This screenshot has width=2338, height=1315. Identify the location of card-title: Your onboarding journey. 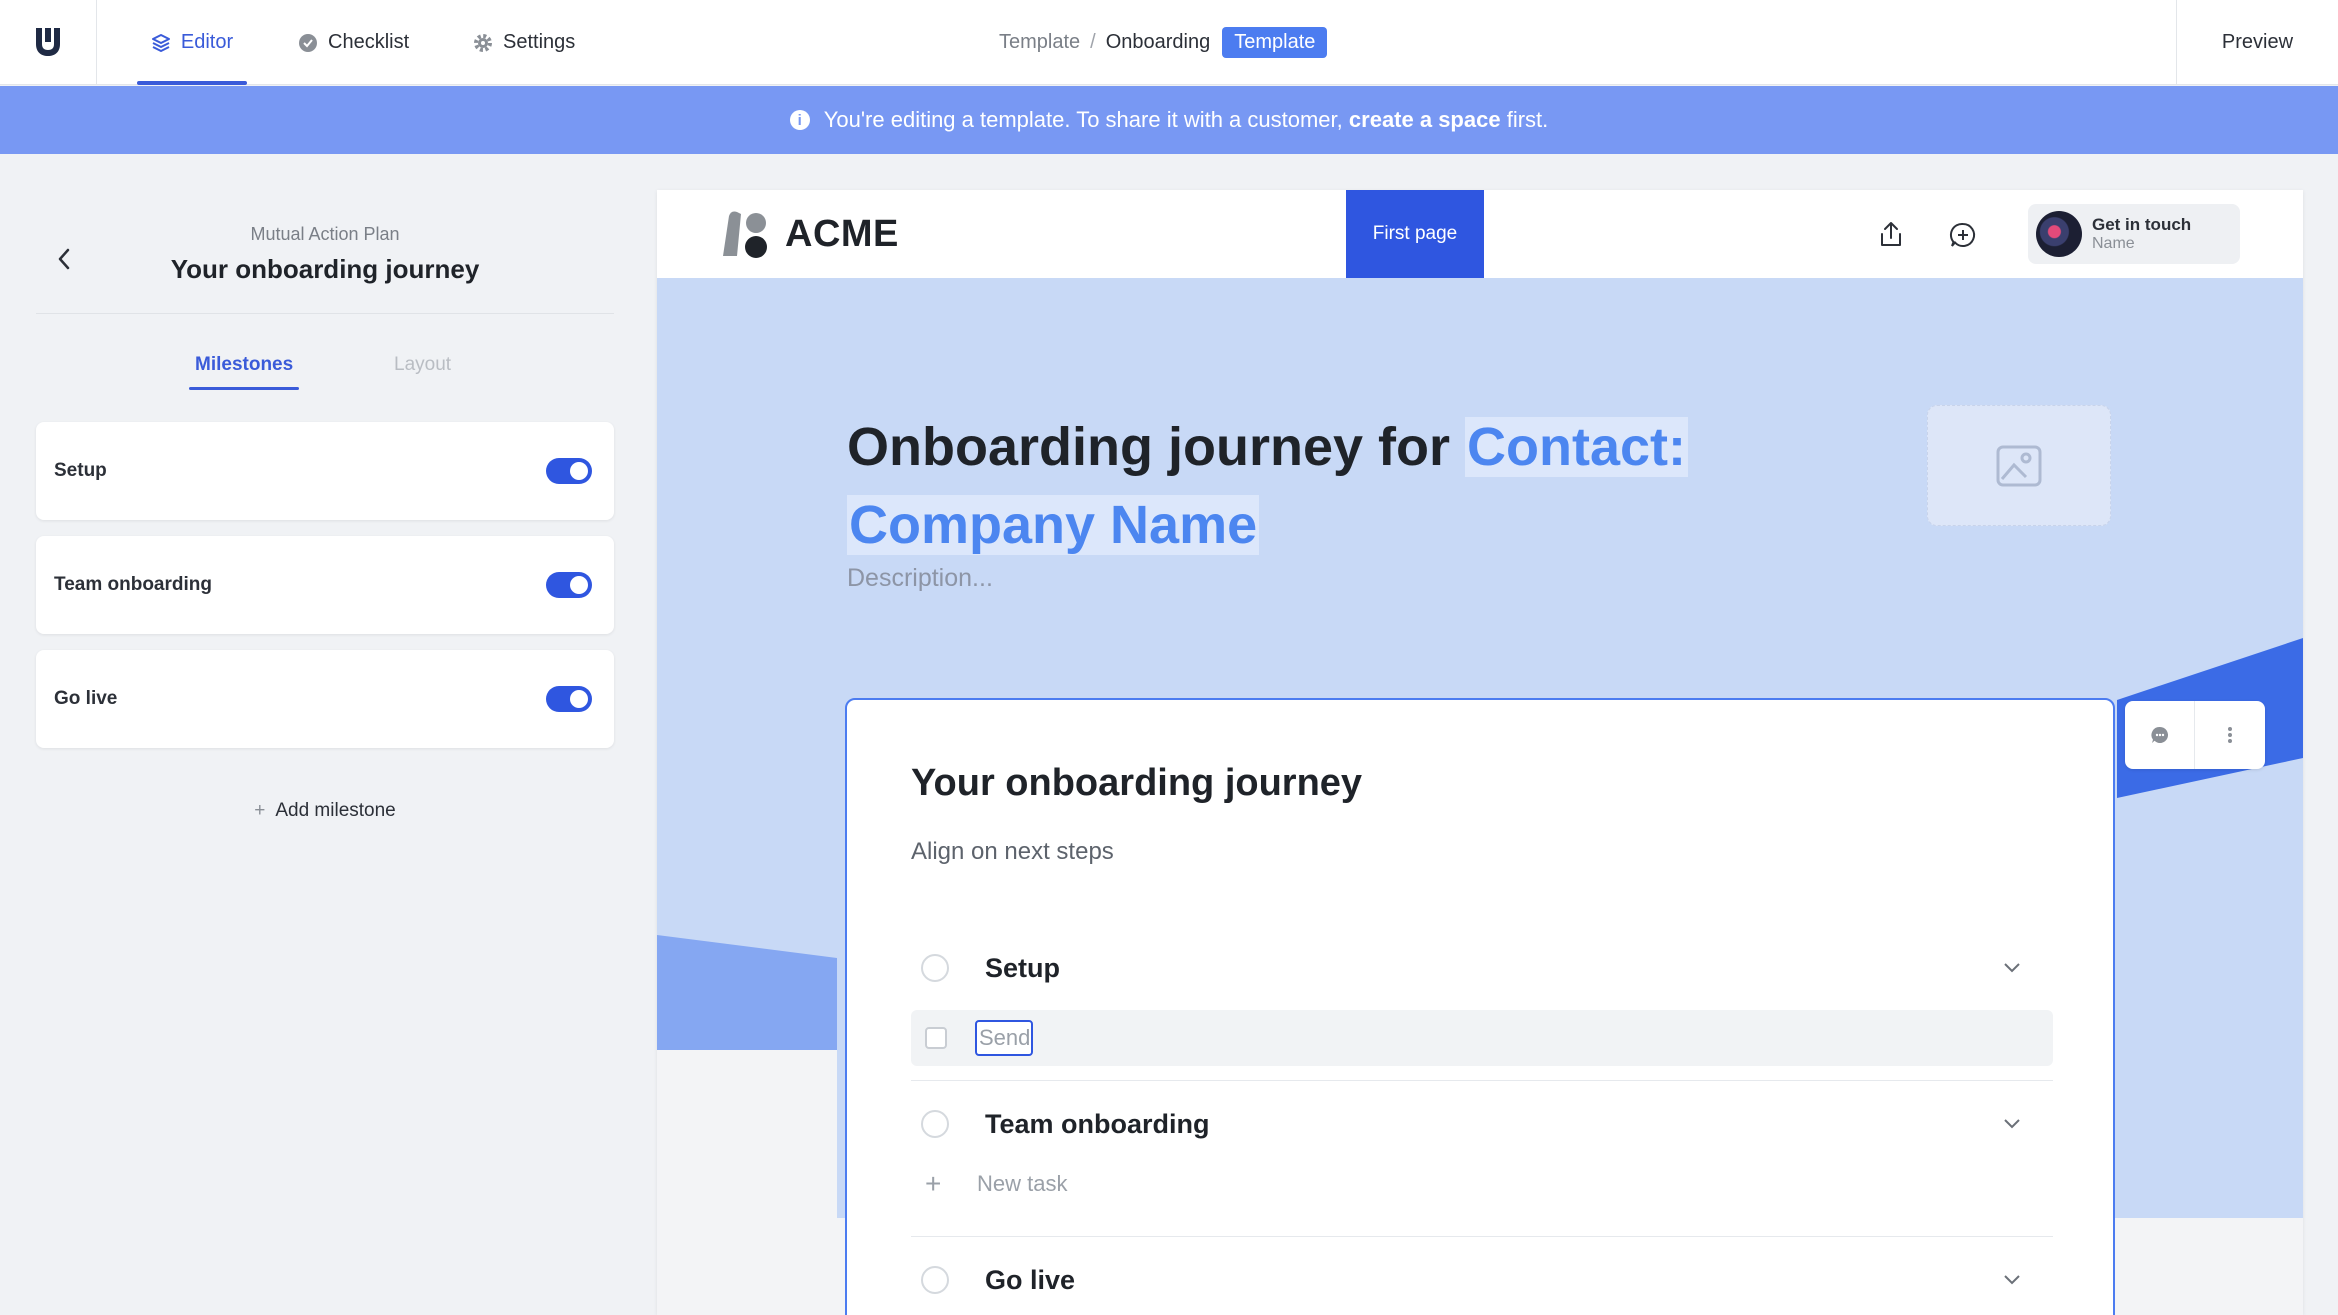
(1136, 783).